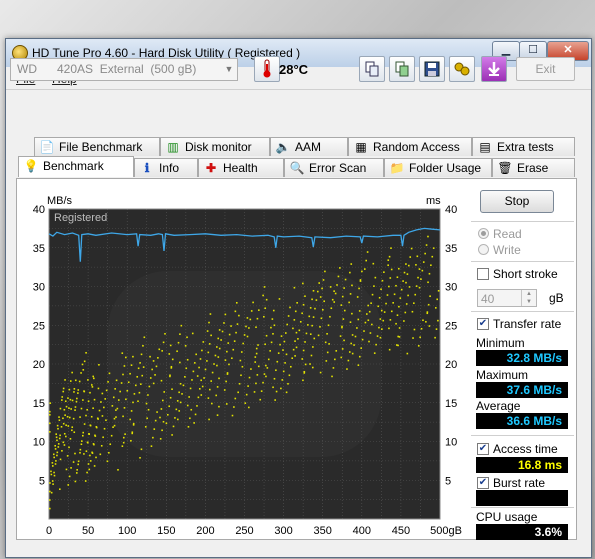 The width and height of the screenshot is (595, 559). Describe the element at coordinates (527, 324) in the screenshot. I see `transfer-rate-label: Transfer rate` at that location.